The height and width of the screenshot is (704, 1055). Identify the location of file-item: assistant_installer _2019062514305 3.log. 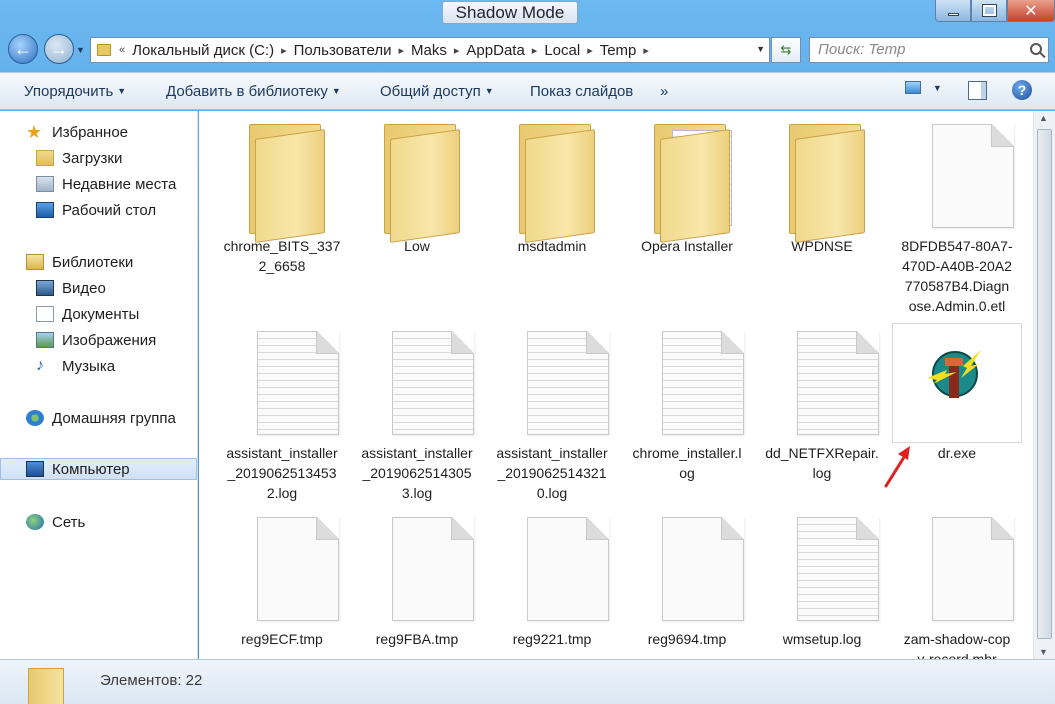
(417, 413).